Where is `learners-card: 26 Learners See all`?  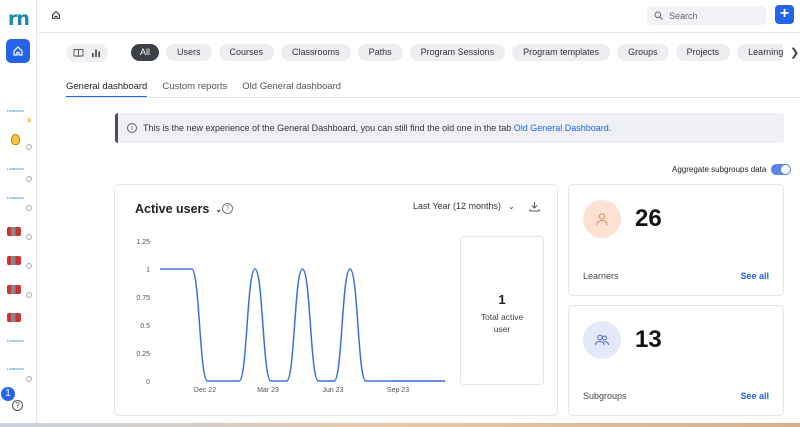 learners-card: 26 Learners See all is located at coordinates (676, 240).